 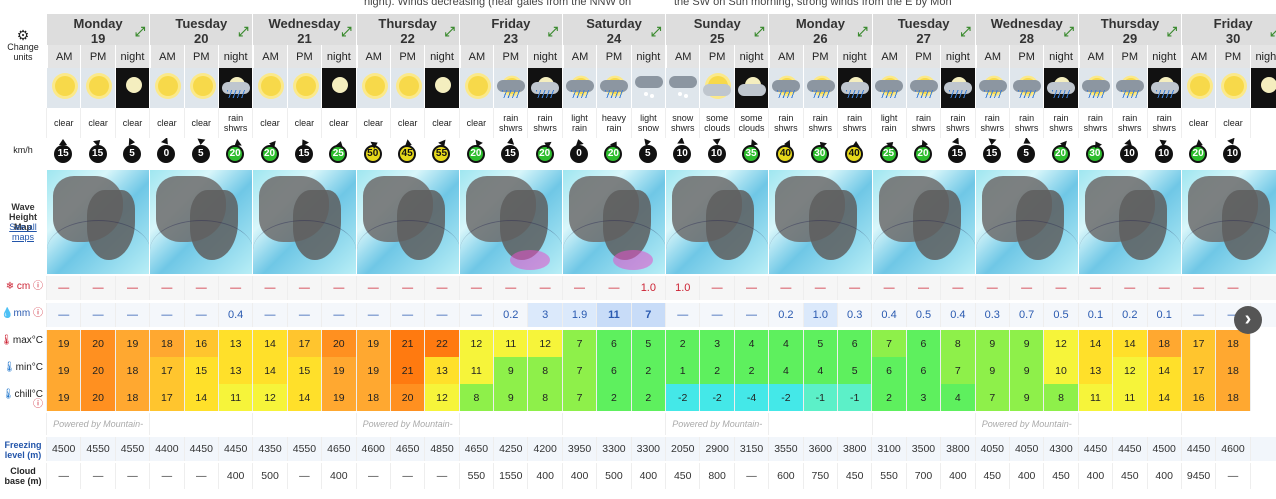 I want to click on fz-value: 4600, so click(x=1232, y=449).